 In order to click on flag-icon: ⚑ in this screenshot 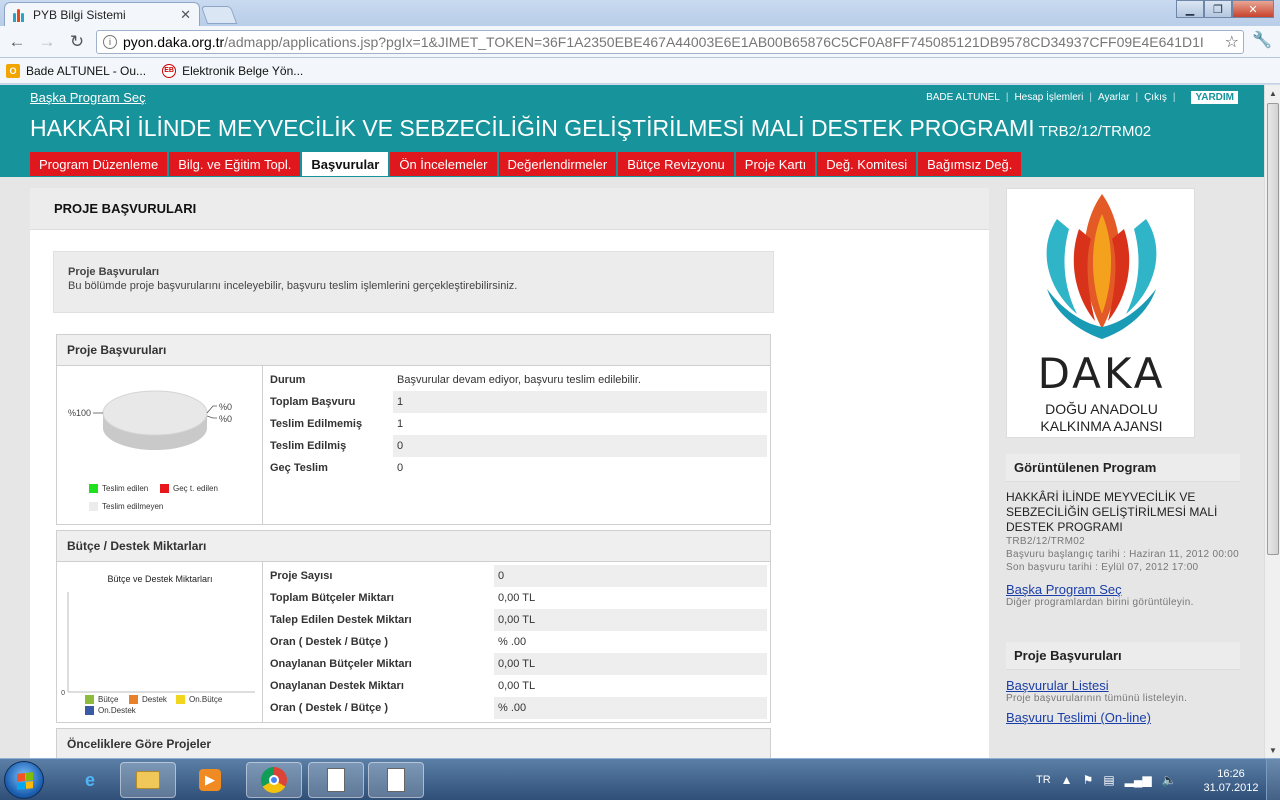, I will do `click(1088, 780)`.